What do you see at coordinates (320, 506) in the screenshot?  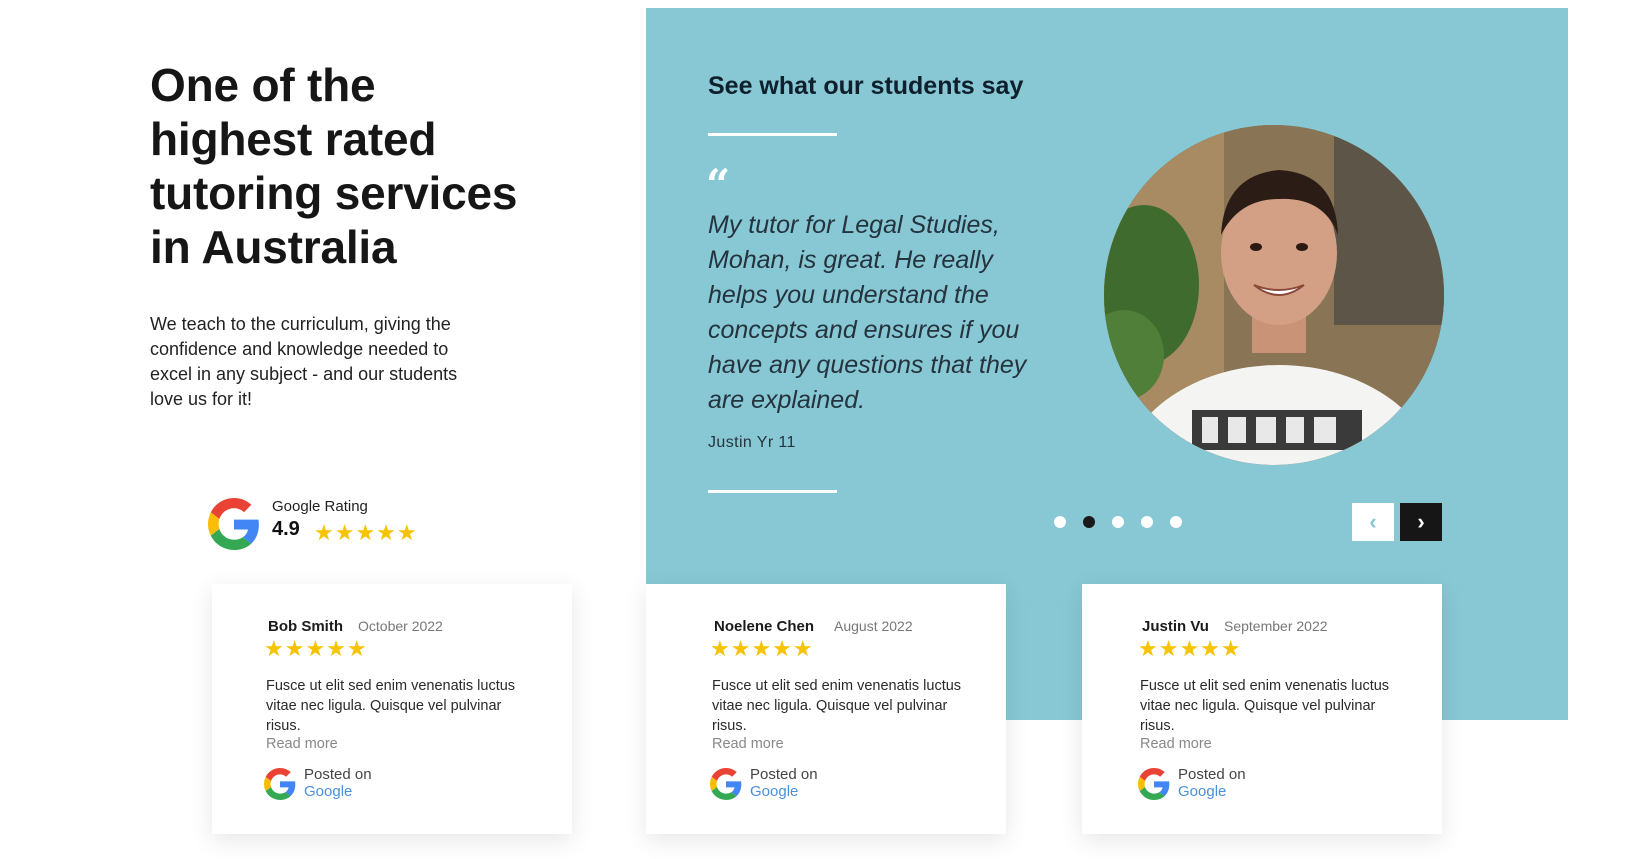 I see `google-rating-label: Google Rating` at bounding box center [320, 506].